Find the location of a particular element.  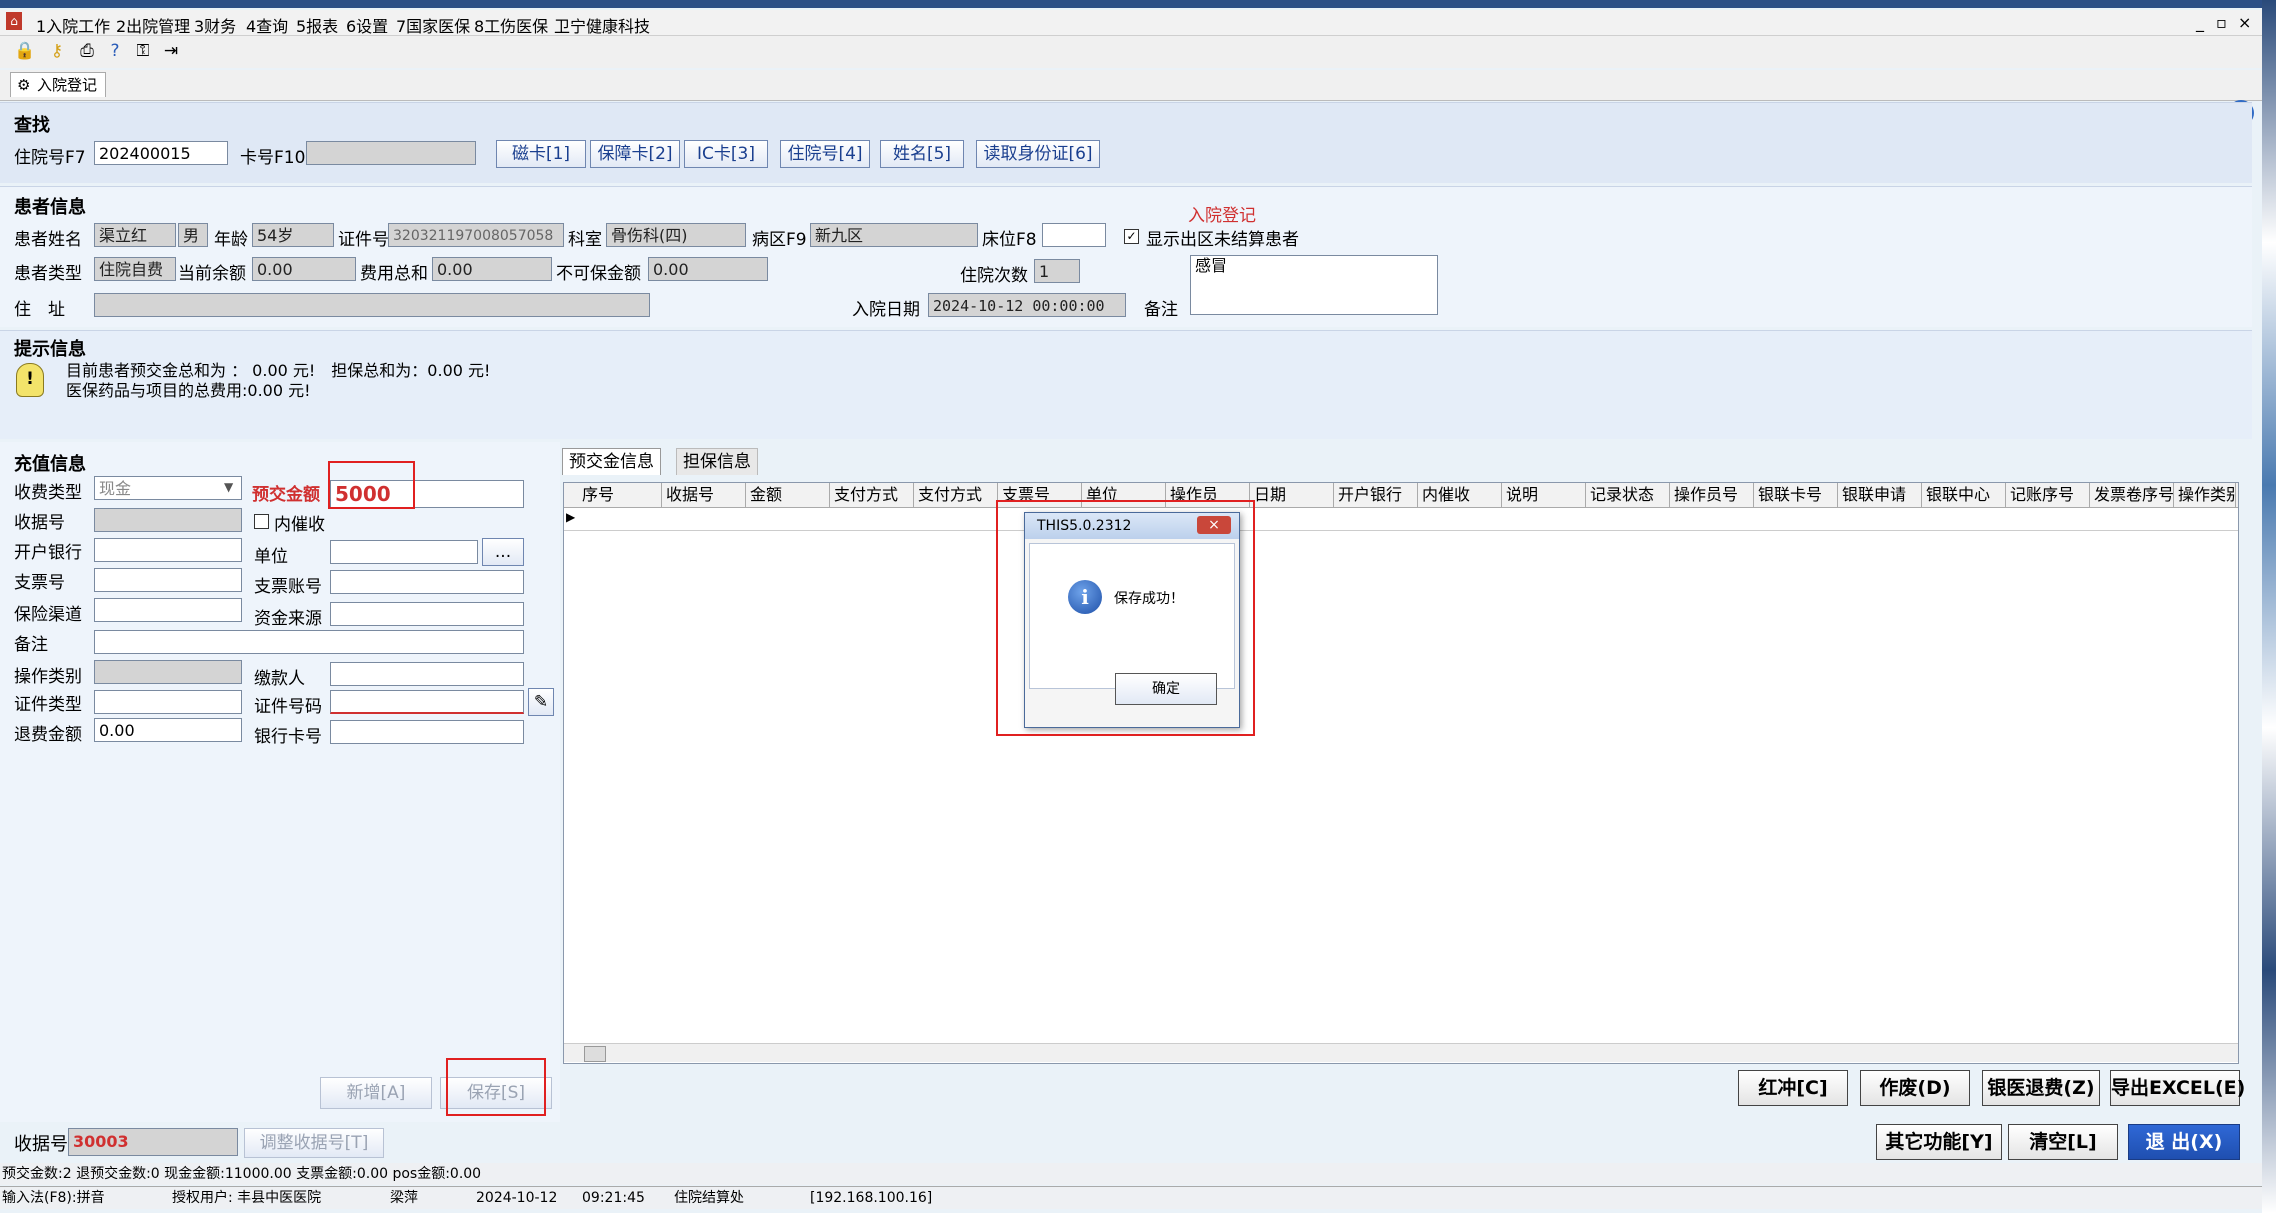

void-button: 作废(D) is located at coordinates (1915, 1088).